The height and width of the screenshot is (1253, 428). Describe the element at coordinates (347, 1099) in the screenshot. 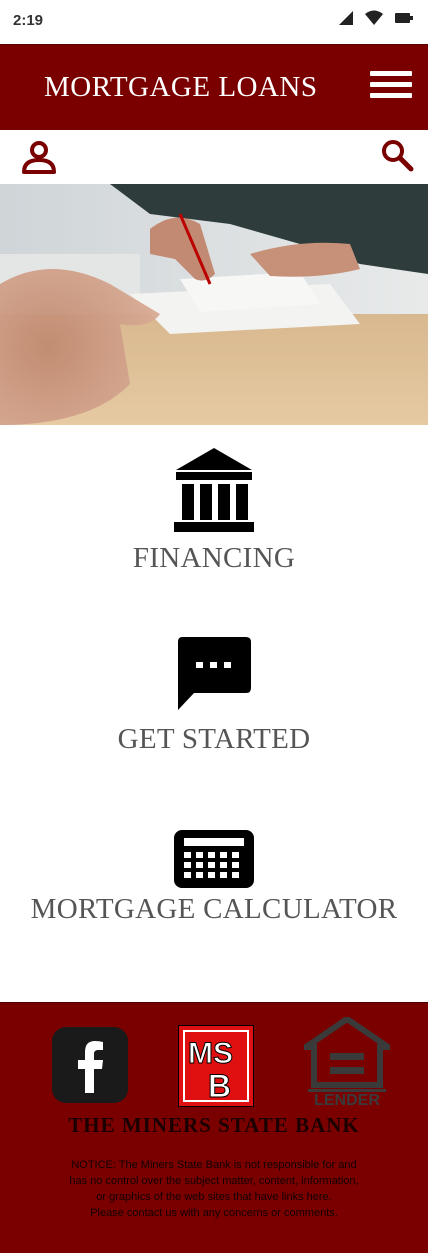

I see `ehl-label: LENDER` at that location.